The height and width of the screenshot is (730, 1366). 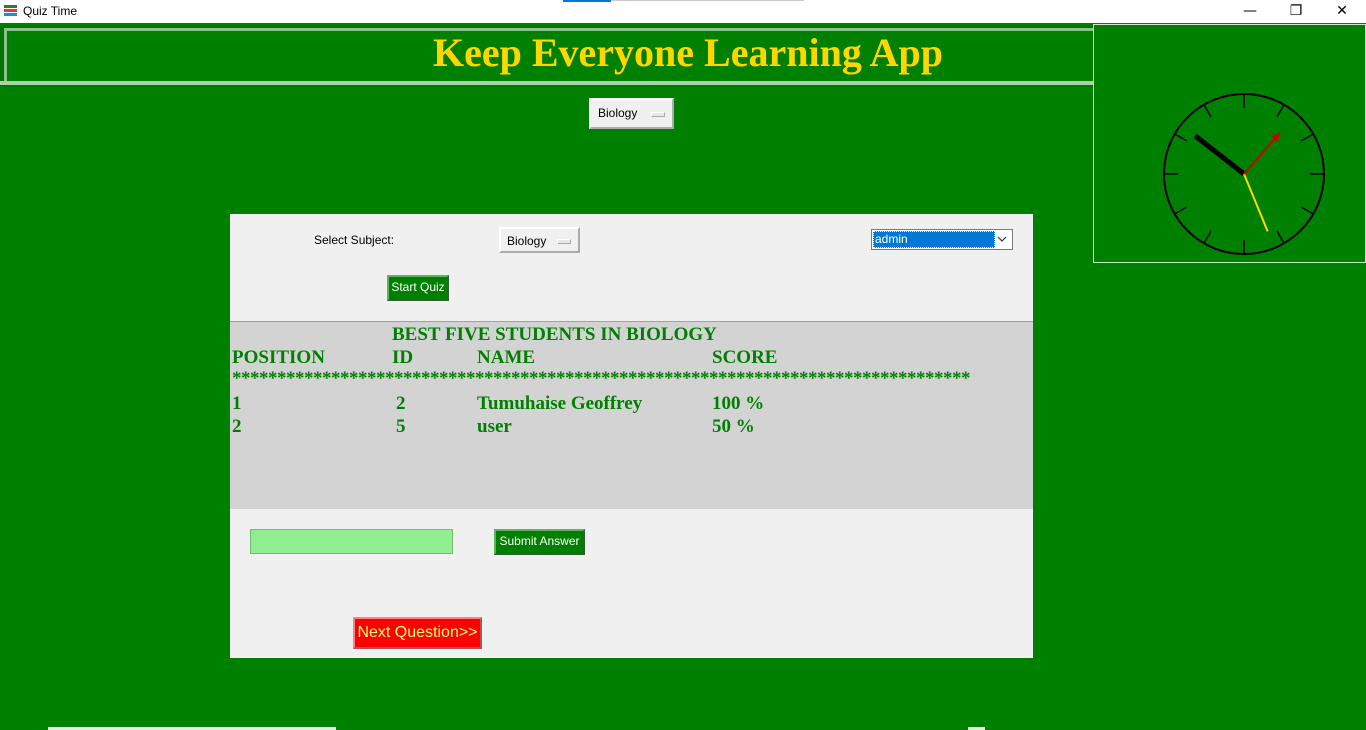 I want to click on header-name: NAME, so click(x=506, y=357).